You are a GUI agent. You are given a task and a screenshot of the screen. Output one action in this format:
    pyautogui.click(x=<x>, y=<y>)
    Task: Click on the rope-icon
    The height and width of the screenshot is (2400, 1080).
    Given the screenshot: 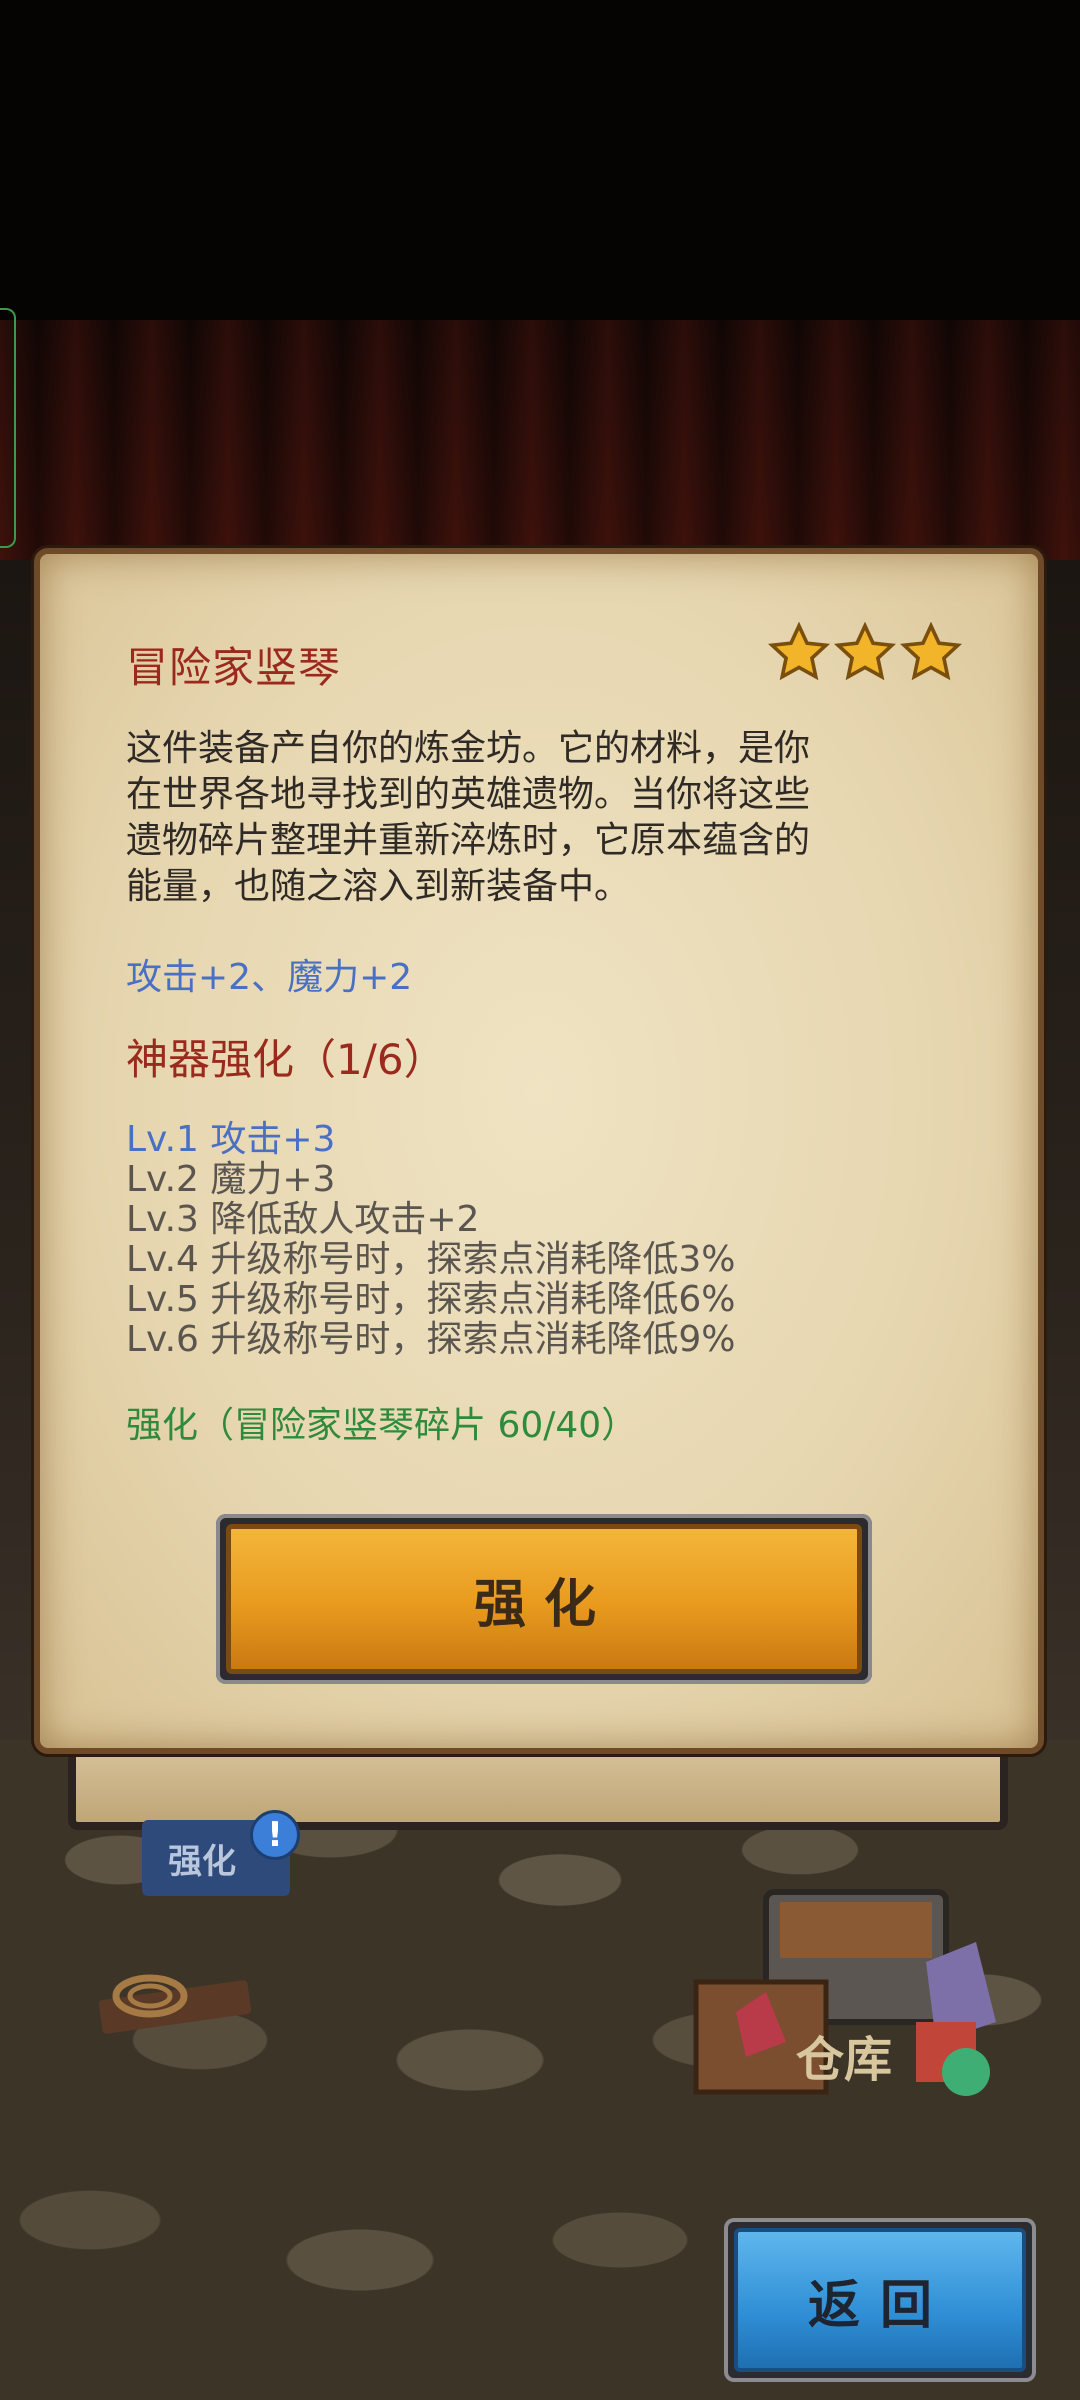 What is the action you would take?
    pyautogui.click(x=175, y=2004)
    